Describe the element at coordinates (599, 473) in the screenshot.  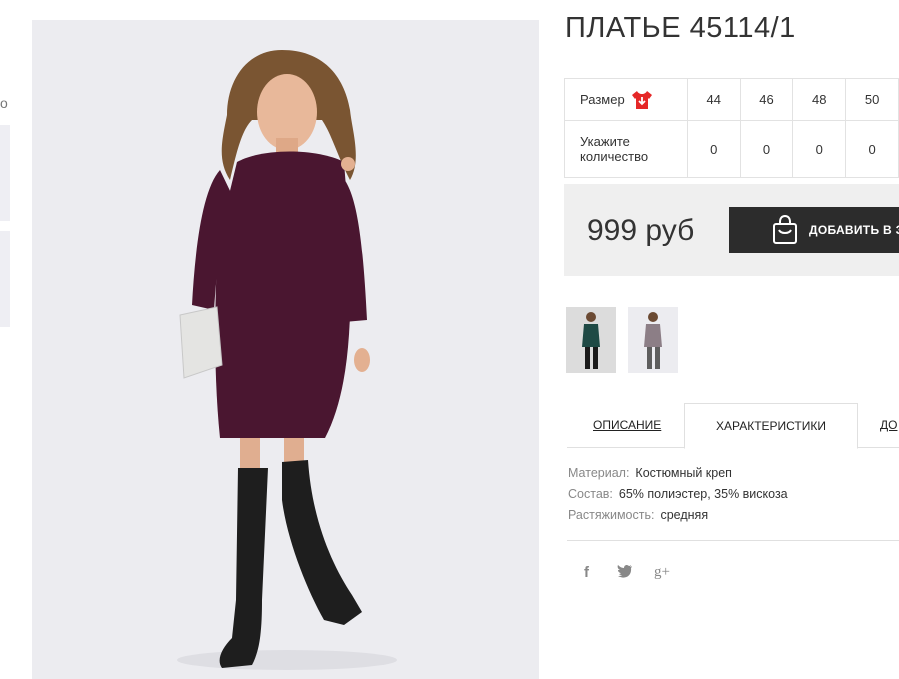
I see `spec-key: Материал:` at that location.